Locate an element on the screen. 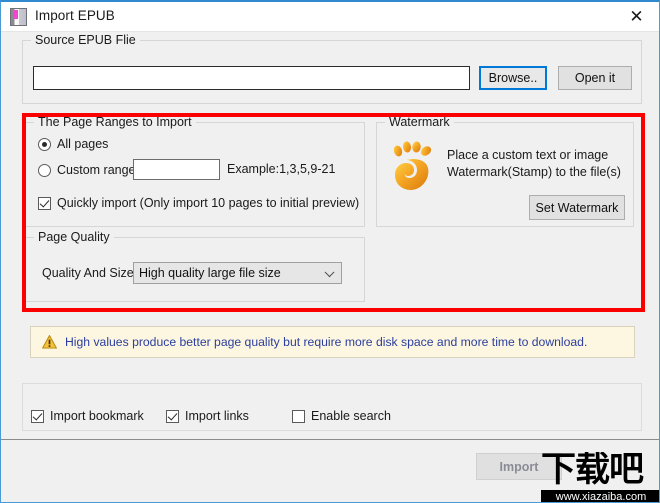 This screenshot has height=503, width=660. checkbox-import-bookmark-label: Import bookmark is located at coordinates (97, 416).